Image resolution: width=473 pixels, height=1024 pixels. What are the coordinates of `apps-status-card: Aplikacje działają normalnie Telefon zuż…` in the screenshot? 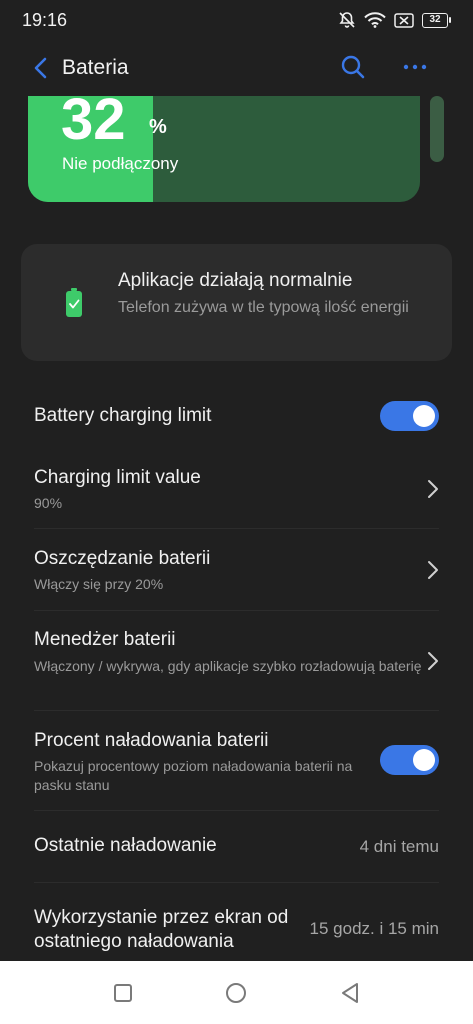 It's located at (236, 302).